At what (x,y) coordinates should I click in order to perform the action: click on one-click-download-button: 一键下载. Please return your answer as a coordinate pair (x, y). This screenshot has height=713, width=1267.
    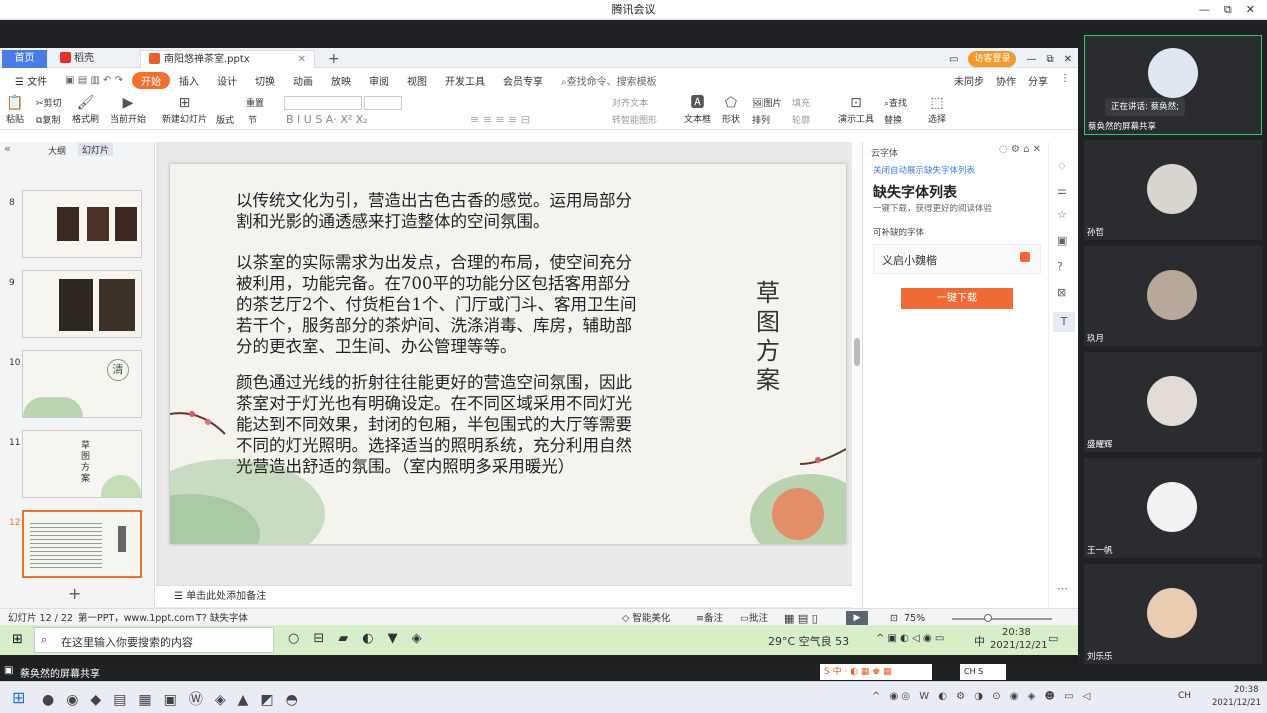
    Looking at the image, I should click on (957, 298).